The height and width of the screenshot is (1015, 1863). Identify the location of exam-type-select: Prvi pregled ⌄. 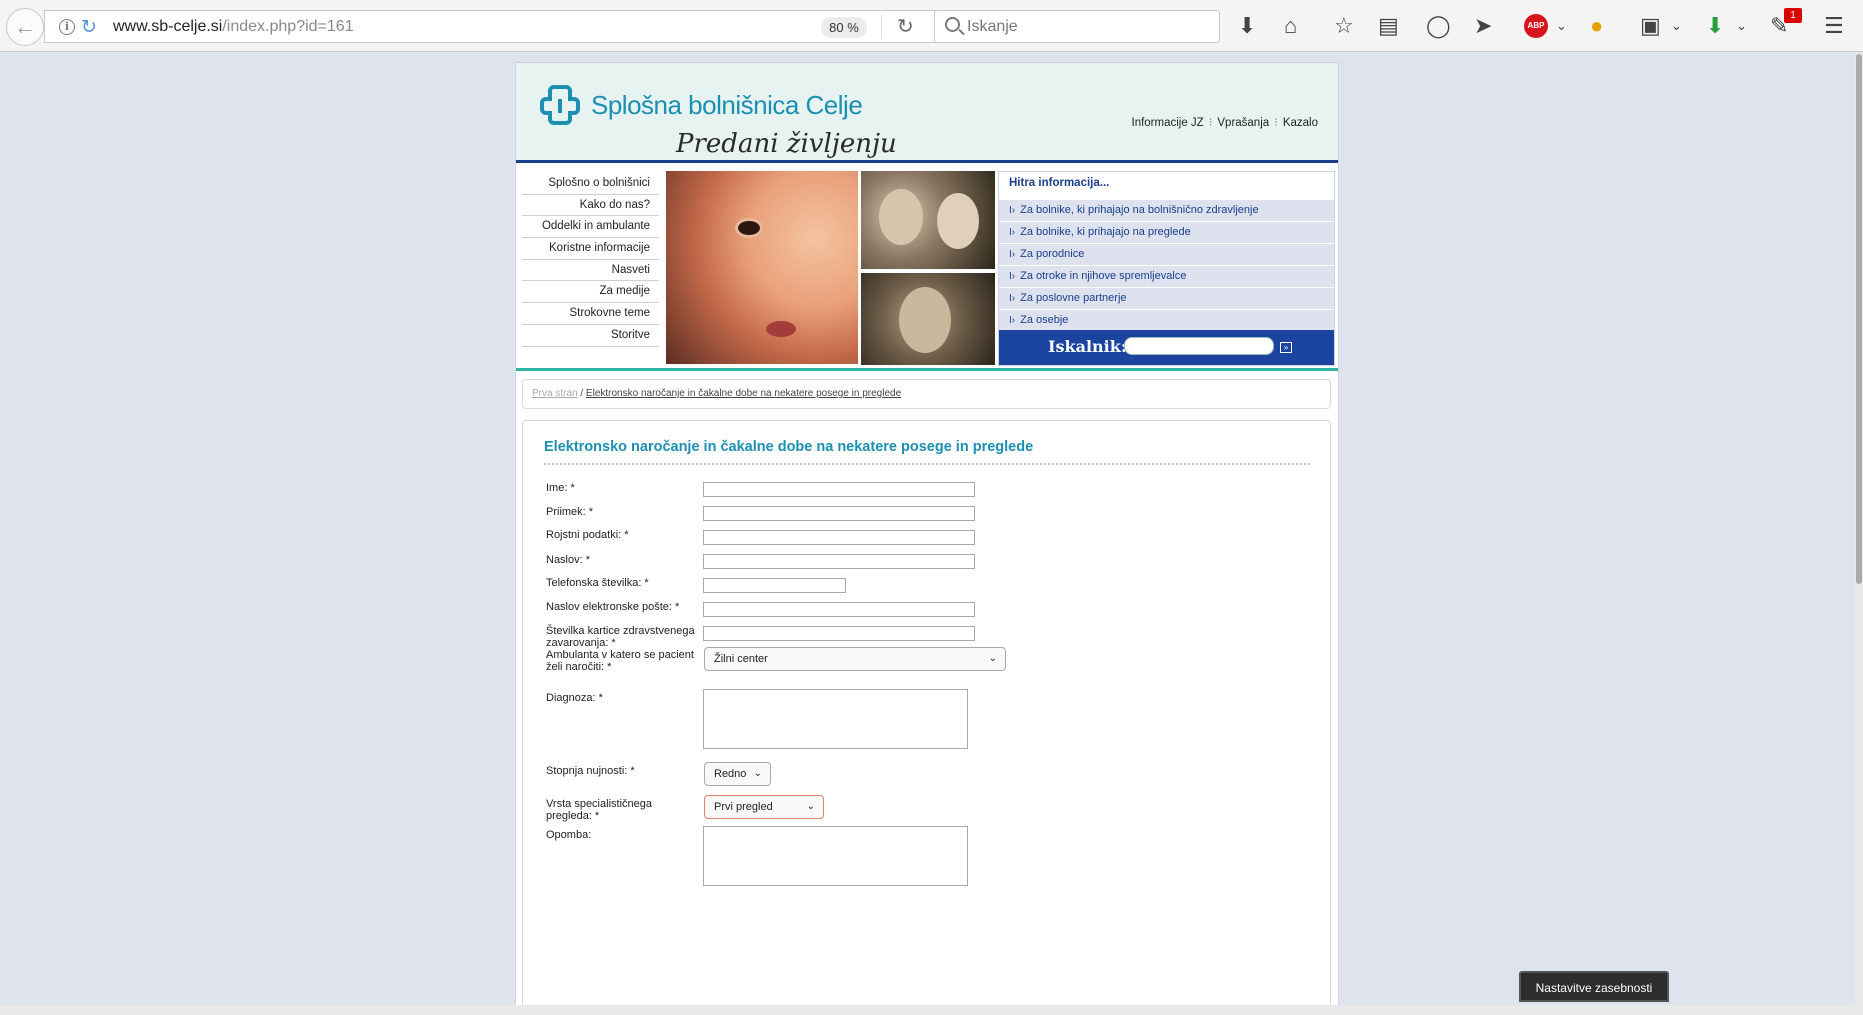
(764, 807).